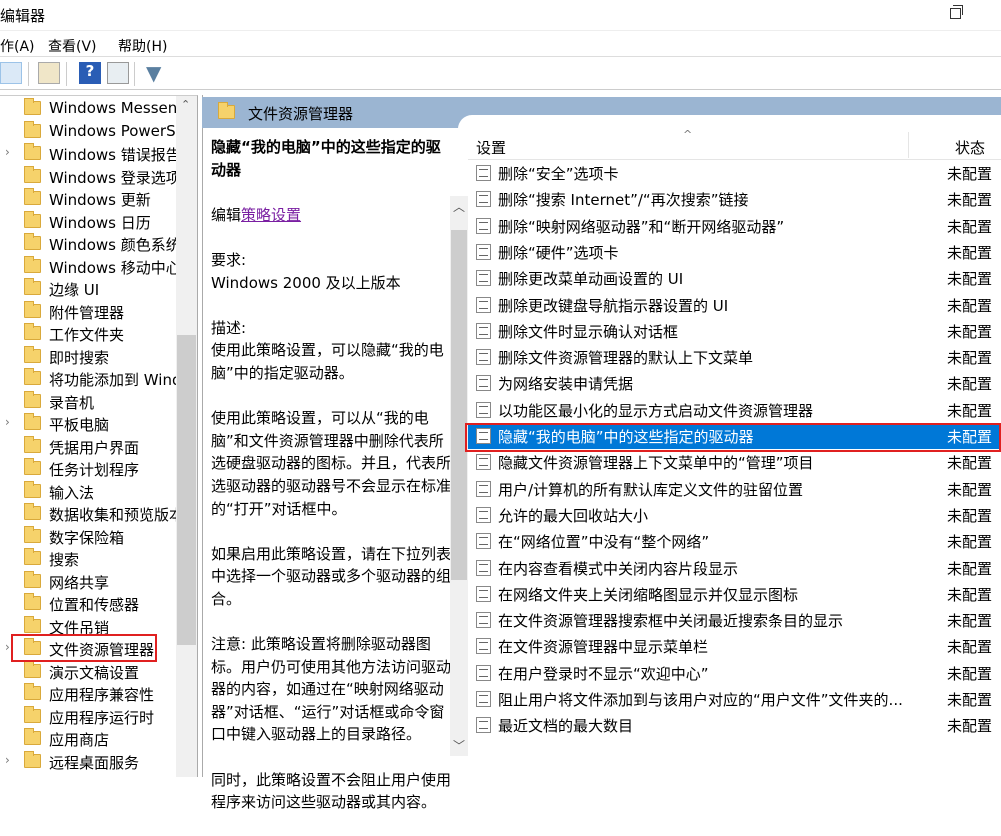  I want to click on tree-item-label: 边缘 UI, so click(74, 290).